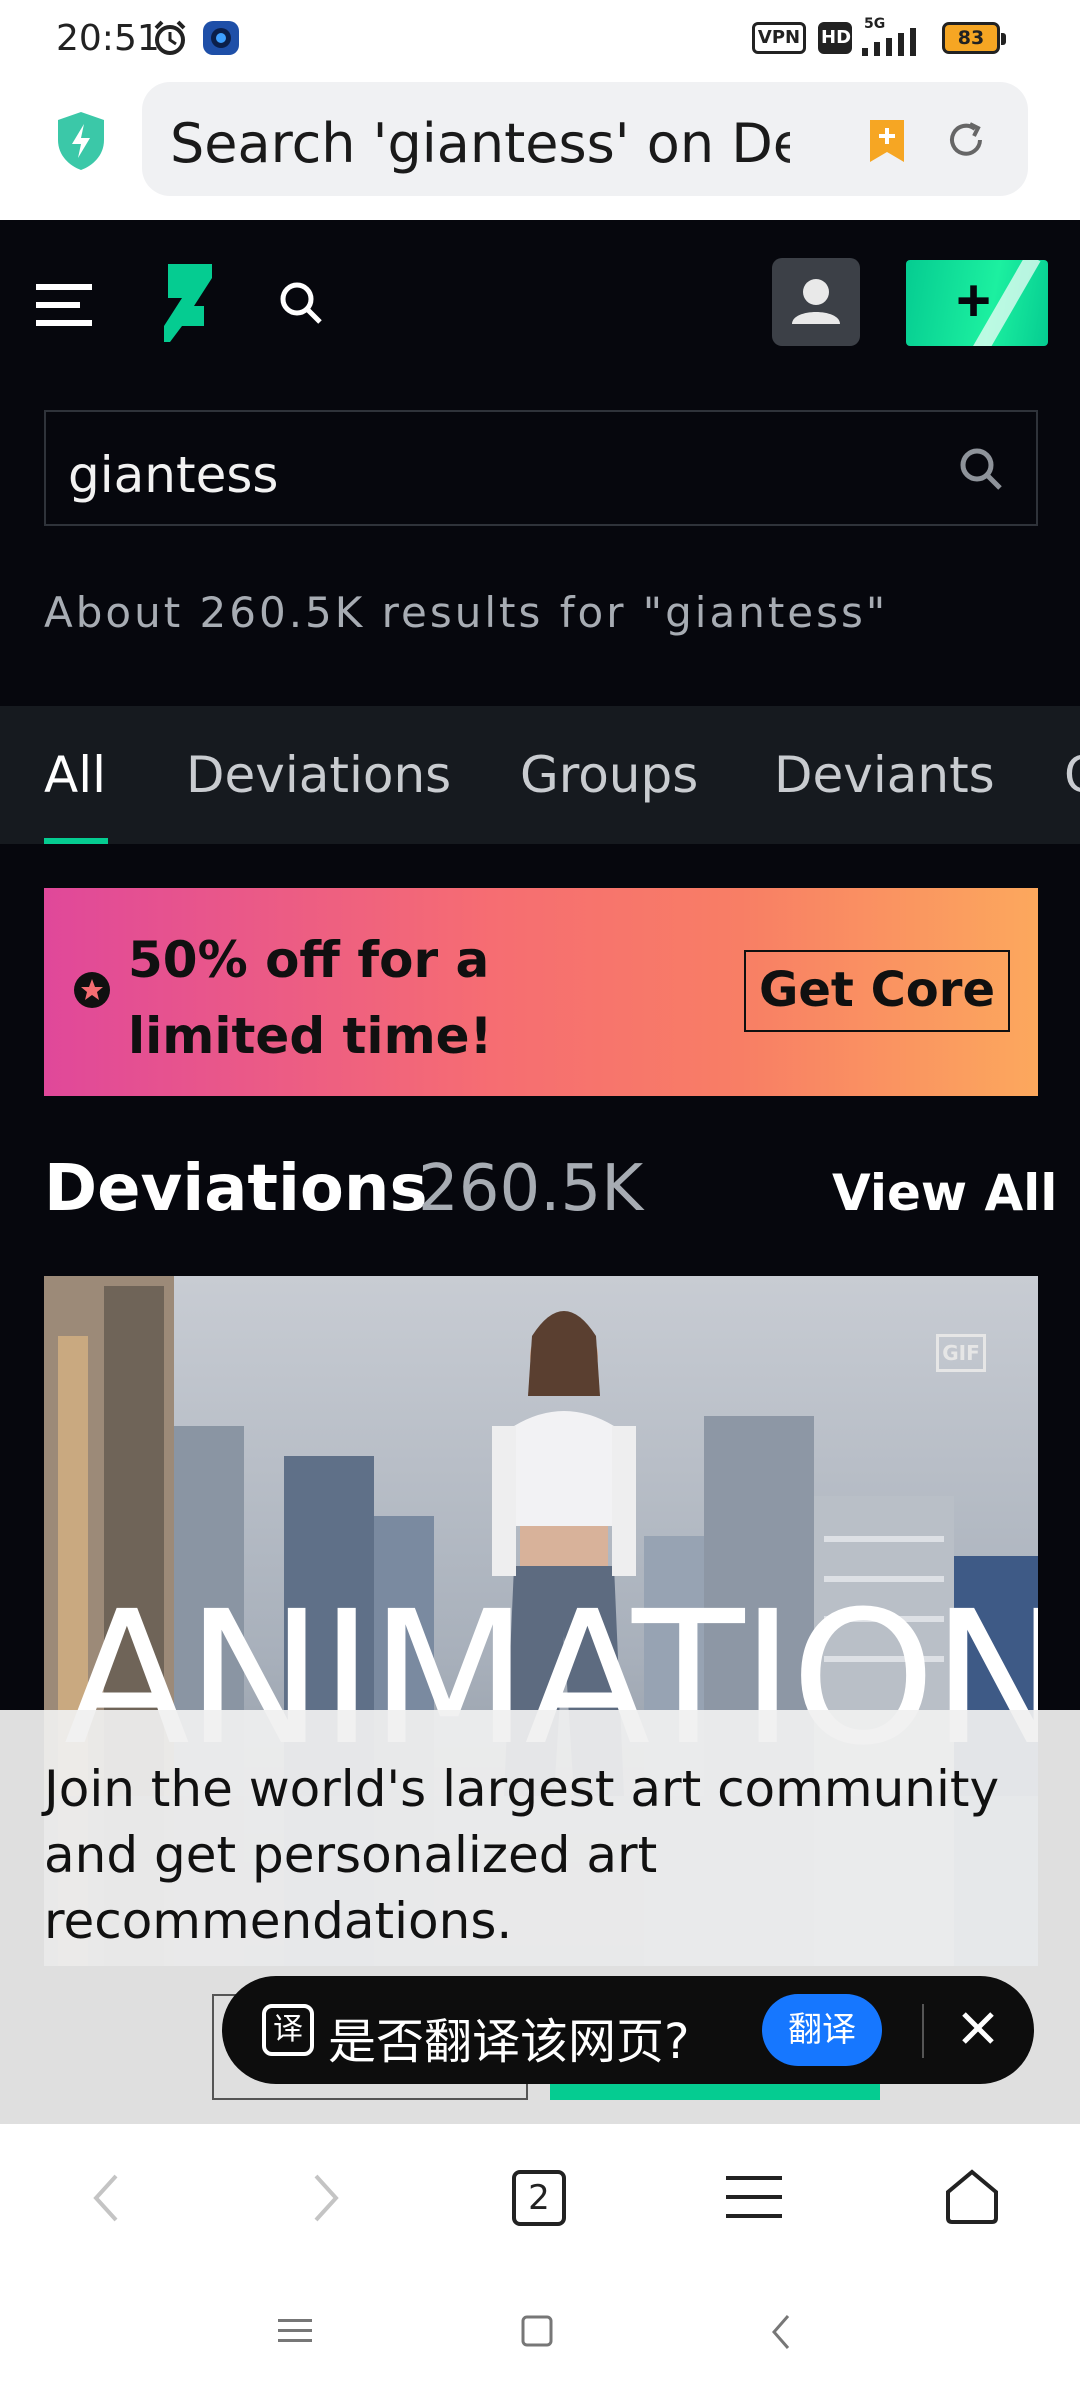 This screenshot has width=1080, height=2400. I want to click on status-time: 20:51, so click(108, 38).